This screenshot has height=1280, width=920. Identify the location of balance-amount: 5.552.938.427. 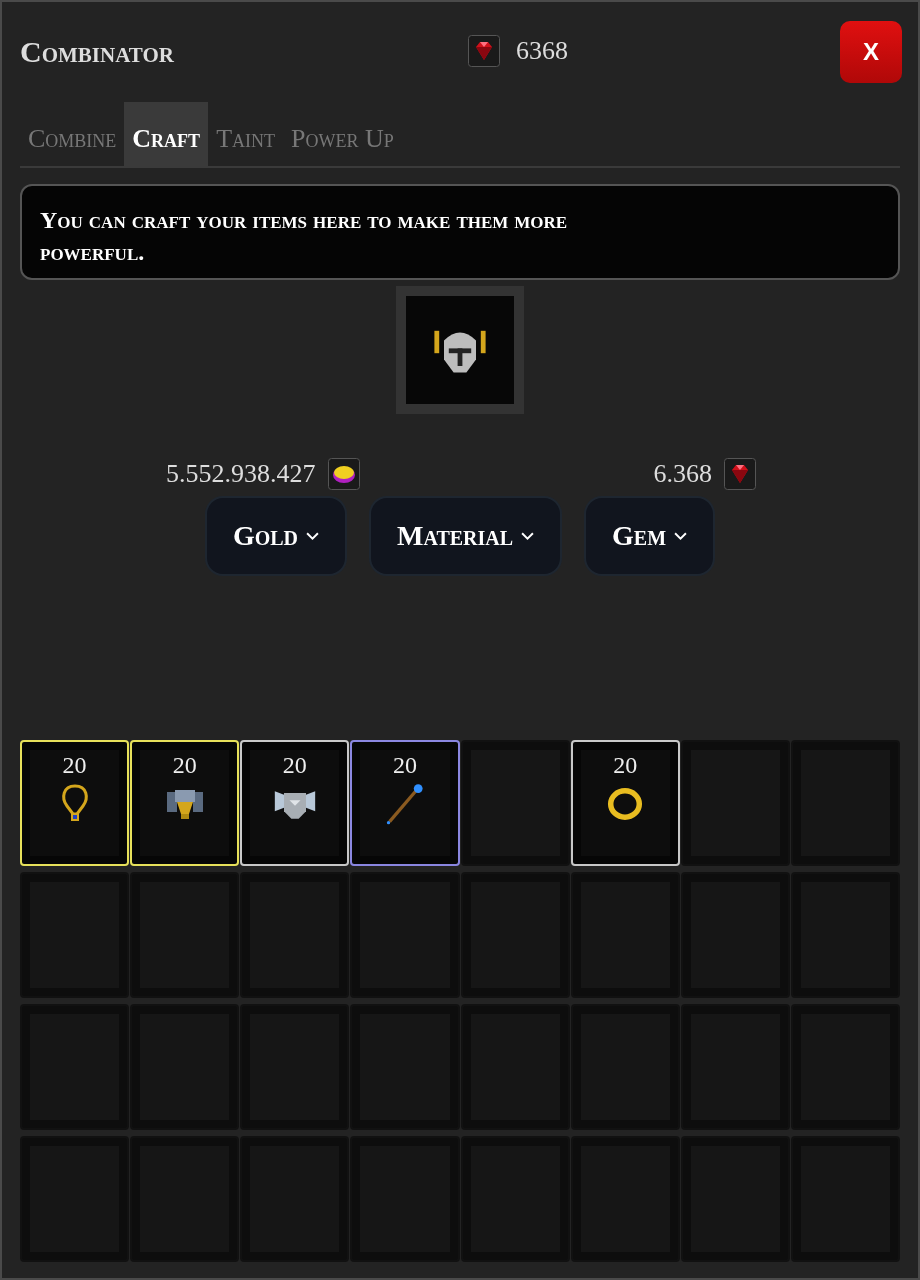
(241, 474).